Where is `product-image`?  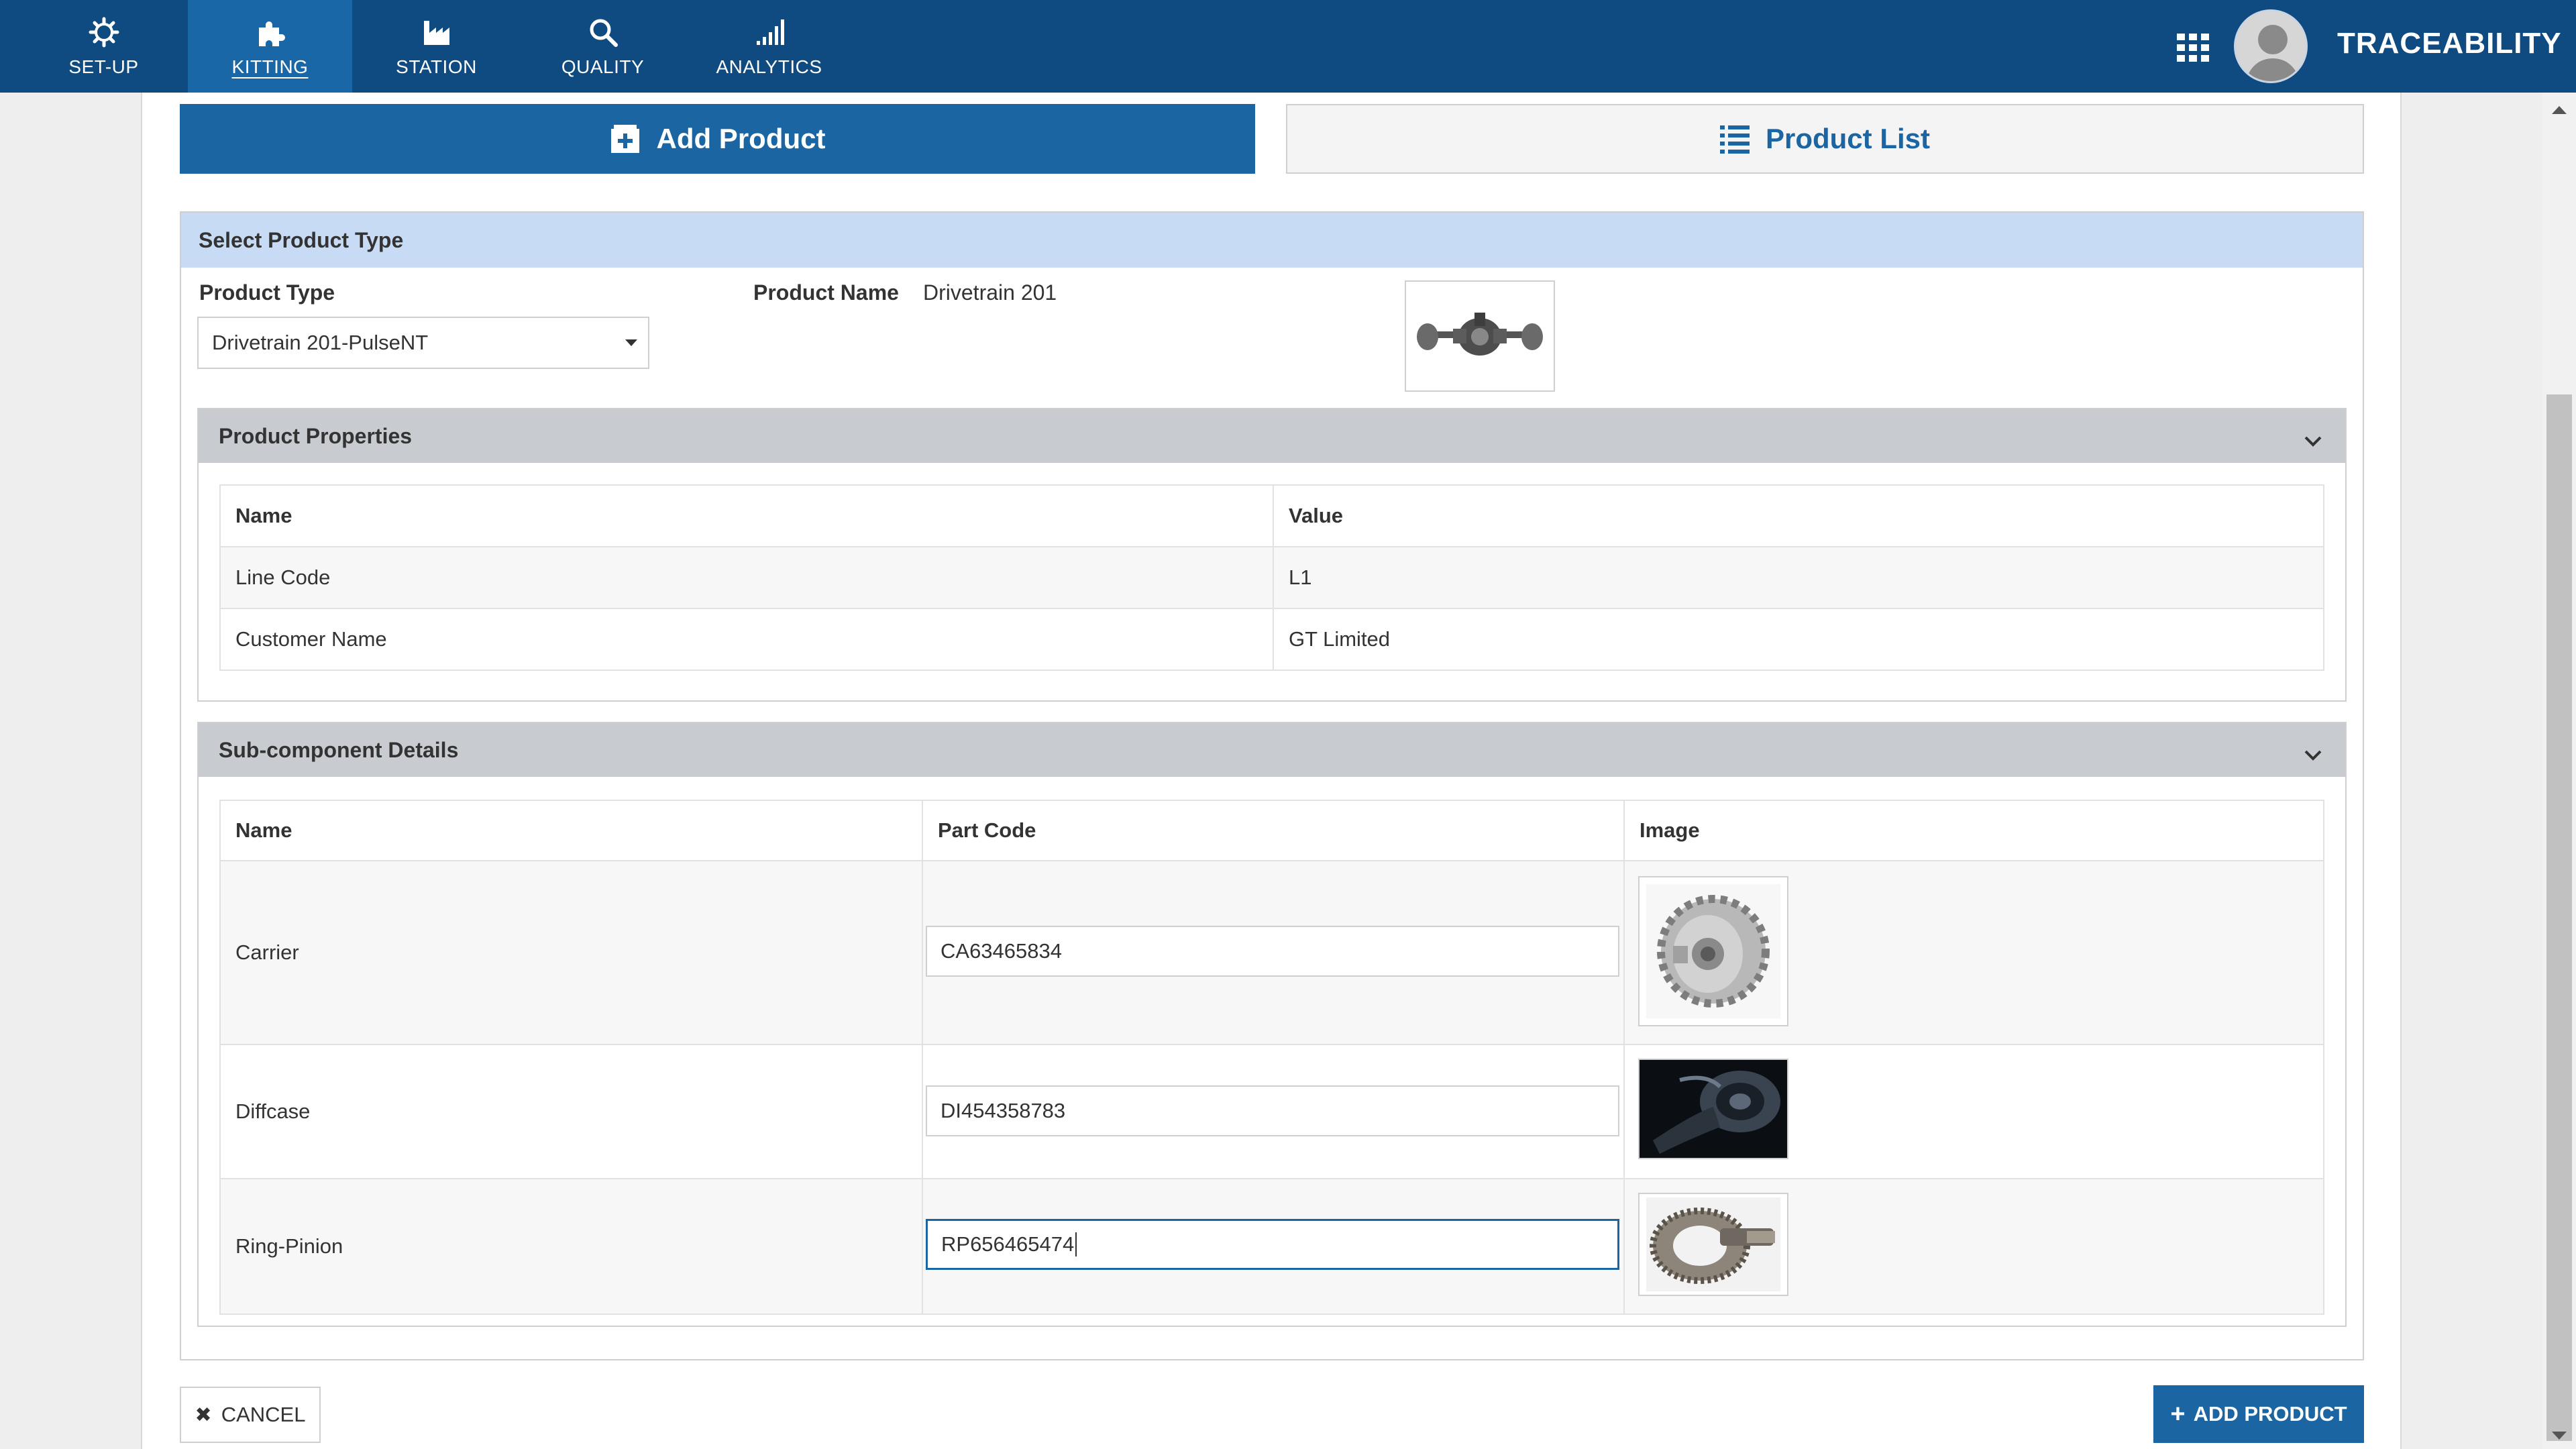
product-image is located at coordinates (1480, 336).